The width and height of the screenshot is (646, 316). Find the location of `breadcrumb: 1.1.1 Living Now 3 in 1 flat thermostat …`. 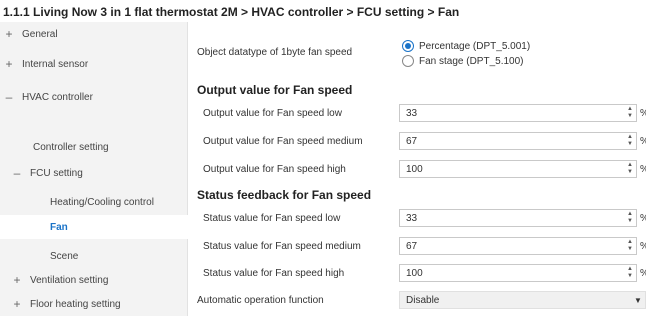

breadcrumb: 1.1.1 Living Now 3 in 1 flat thermostat … is located at coordinates (323, 11).